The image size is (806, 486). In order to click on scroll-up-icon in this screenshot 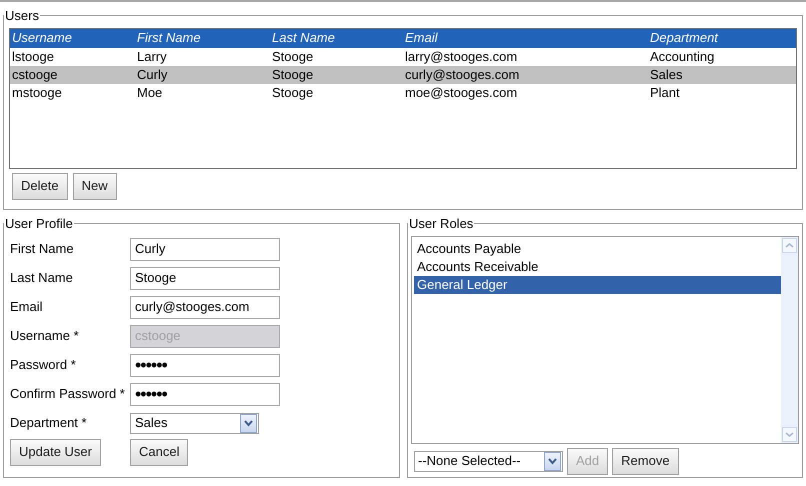, I will do `click(789, 245)`.